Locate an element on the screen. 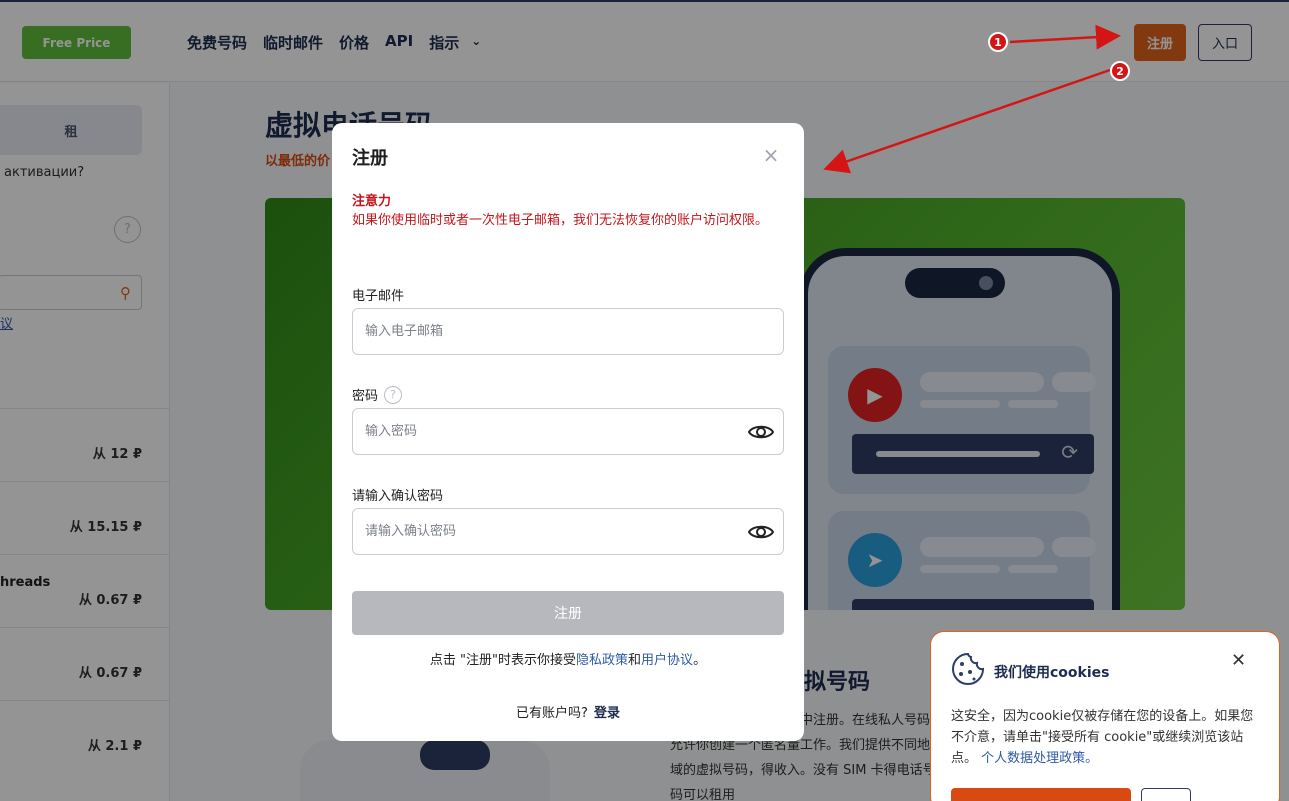 The width and height of the screenshot is (1289, 801). email-label-text: 电子邮件 is located at coordinates (378, 296).